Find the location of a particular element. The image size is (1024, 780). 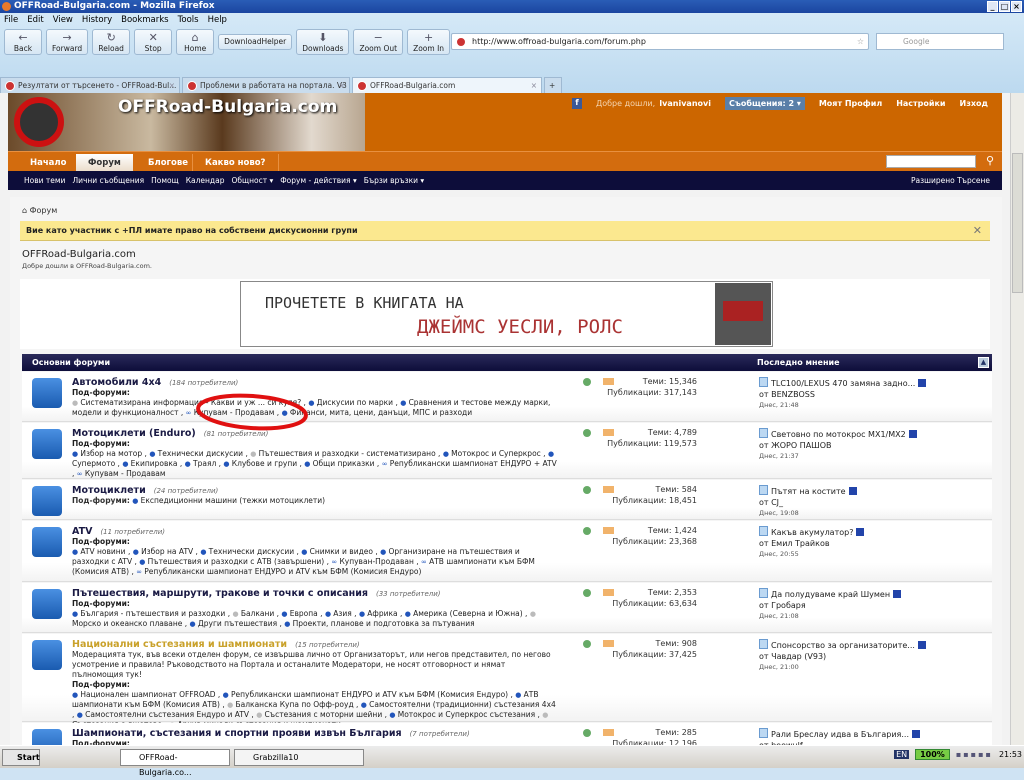

book-ad-banner: ПРОЧЕТЕТЕ В КНИГАТА НА ДЖЕЙМС УЕСЛИ, РОЛС is located at coordinates (506, 314).